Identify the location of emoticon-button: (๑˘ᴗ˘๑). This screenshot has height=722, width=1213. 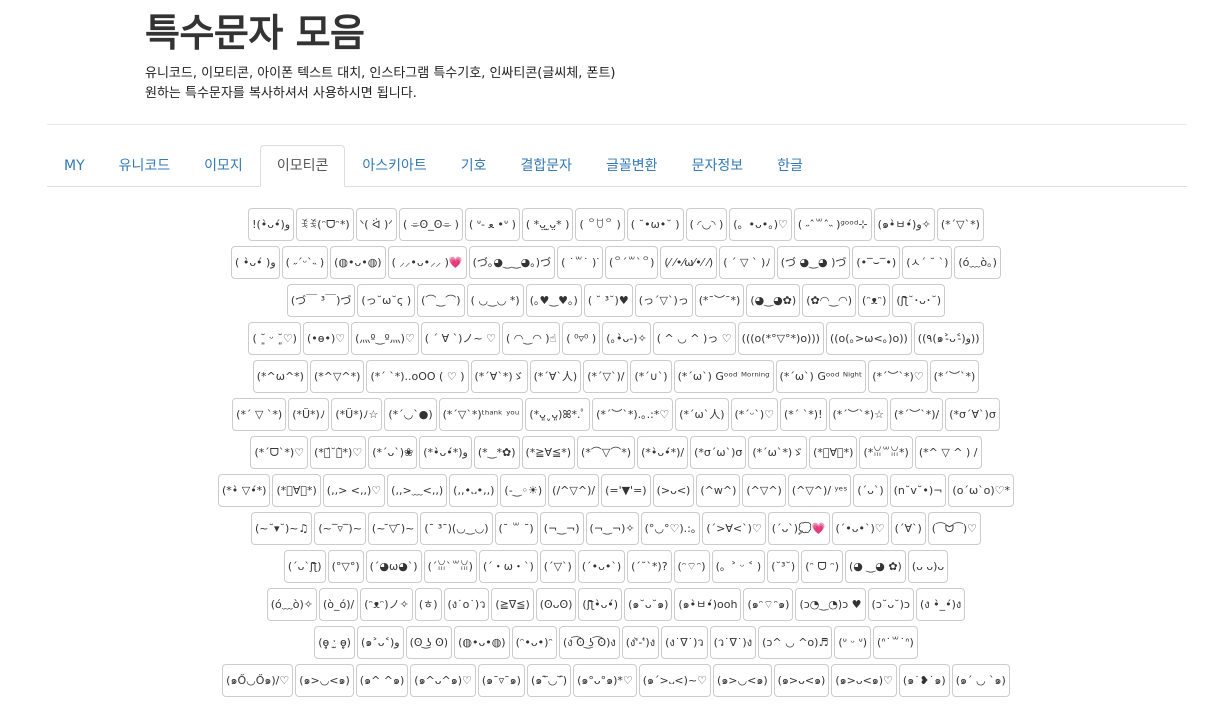
(648, 604).